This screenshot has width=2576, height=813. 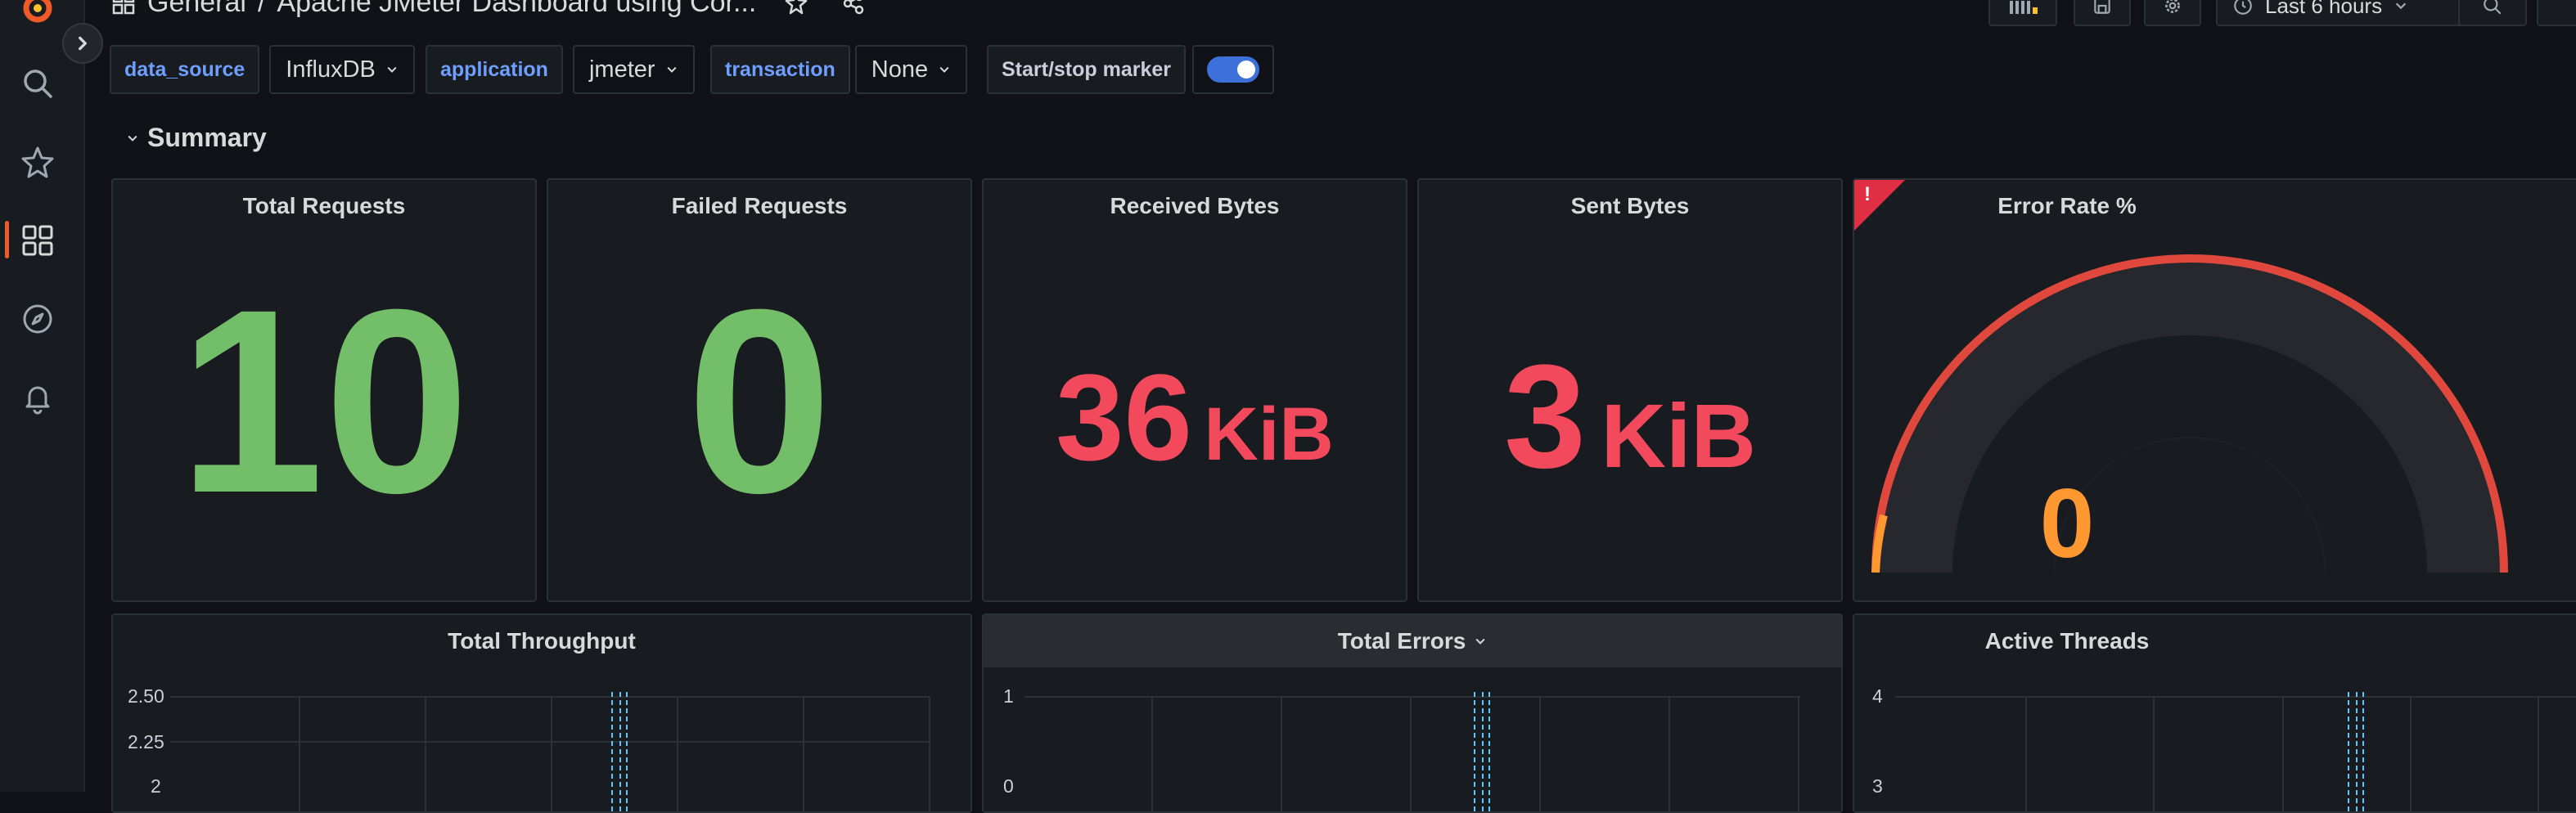 I want to click on variable-label: application, so click(x=494, y=69).